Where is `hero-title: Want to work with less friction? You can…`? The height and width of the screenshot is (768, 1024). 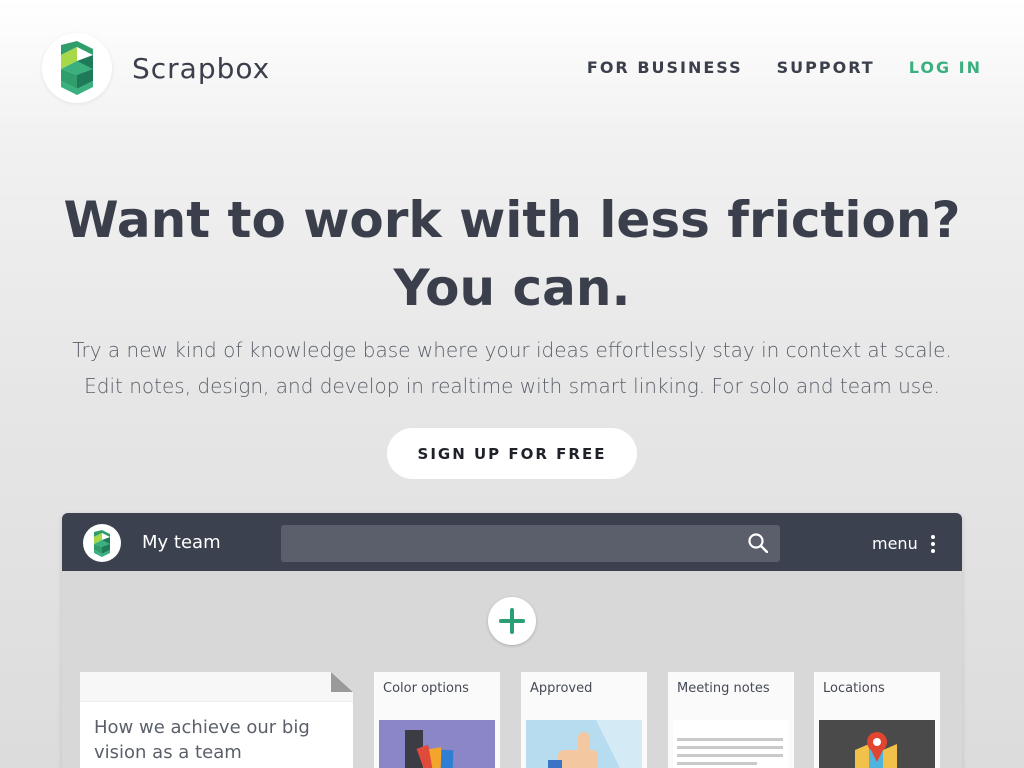 hero-title: Want to work with less friction? You can… is located at coordinates (512, 254).